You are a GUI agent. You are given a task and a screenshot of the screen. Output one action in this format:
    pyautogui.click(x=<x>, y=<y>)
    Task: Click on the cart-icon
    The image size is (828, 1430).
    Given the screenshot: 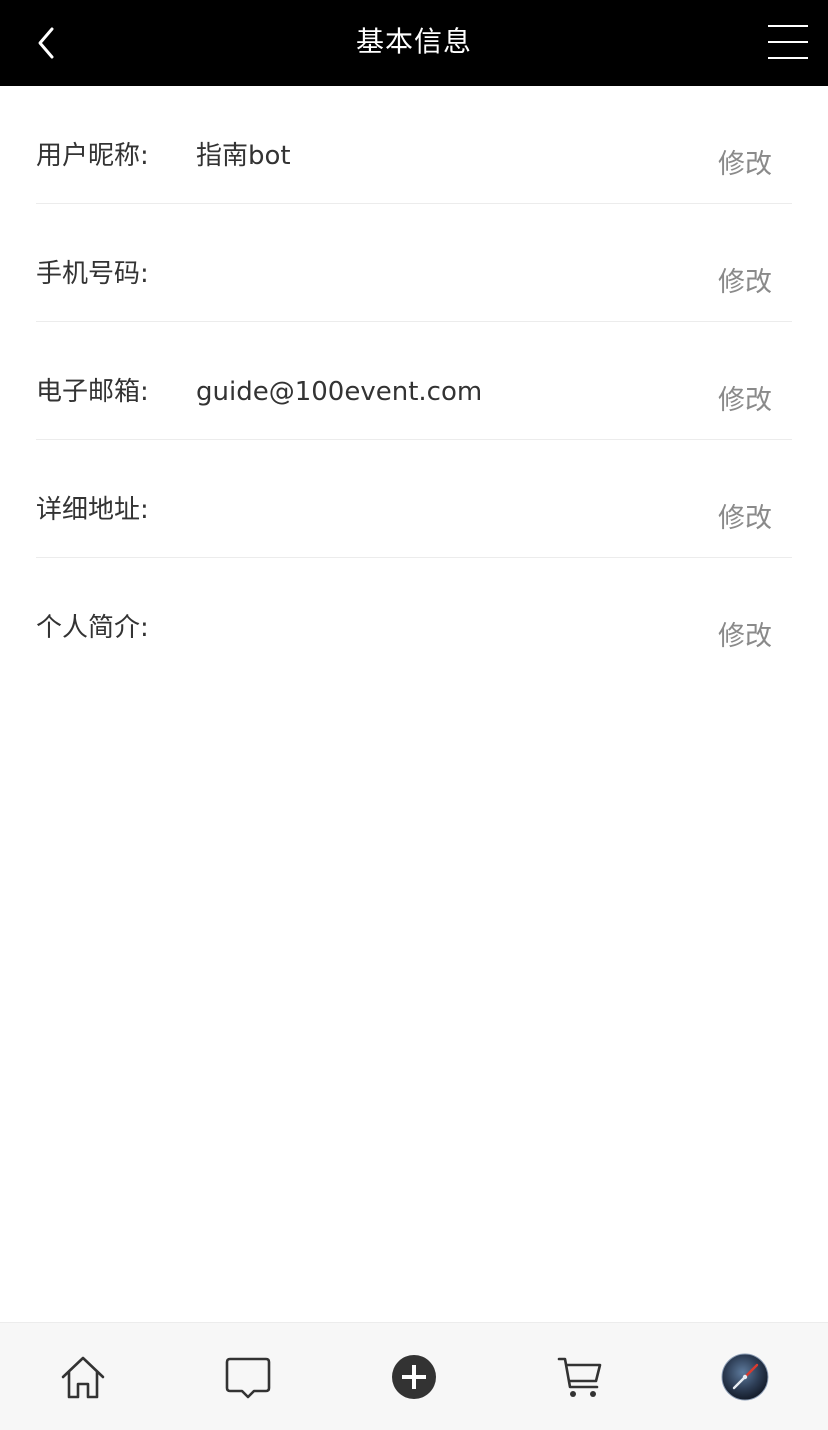 What is the action you would take?
    pyautogui.click(x=579, y=1377)
    